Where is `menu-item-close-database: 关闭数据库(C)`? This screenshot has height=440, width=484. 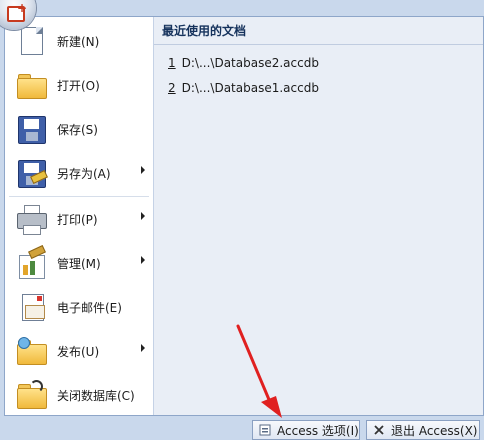 menu-item-close-database: 关闭数据库(C) is located at coordinates (79, 395).